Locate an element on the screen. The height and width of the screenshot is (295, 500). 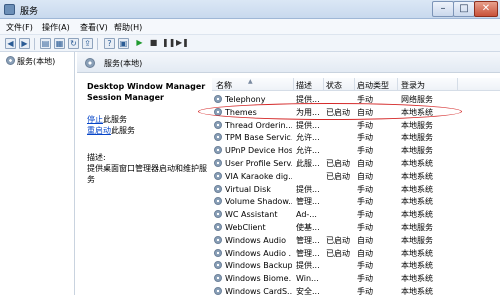
console-icon: ▣ is located at coordinates (123, 43).